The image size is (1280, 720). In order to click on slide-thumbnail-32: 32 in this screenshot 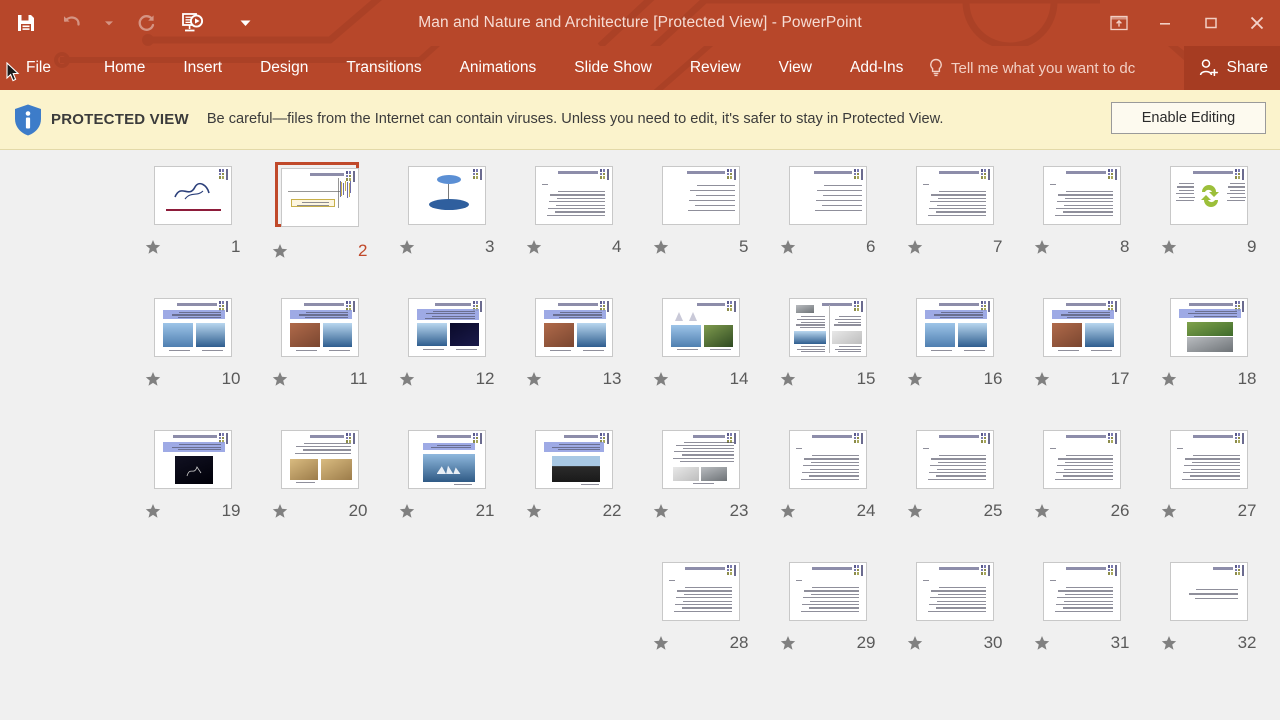, I will do `click(1208, 613)`.